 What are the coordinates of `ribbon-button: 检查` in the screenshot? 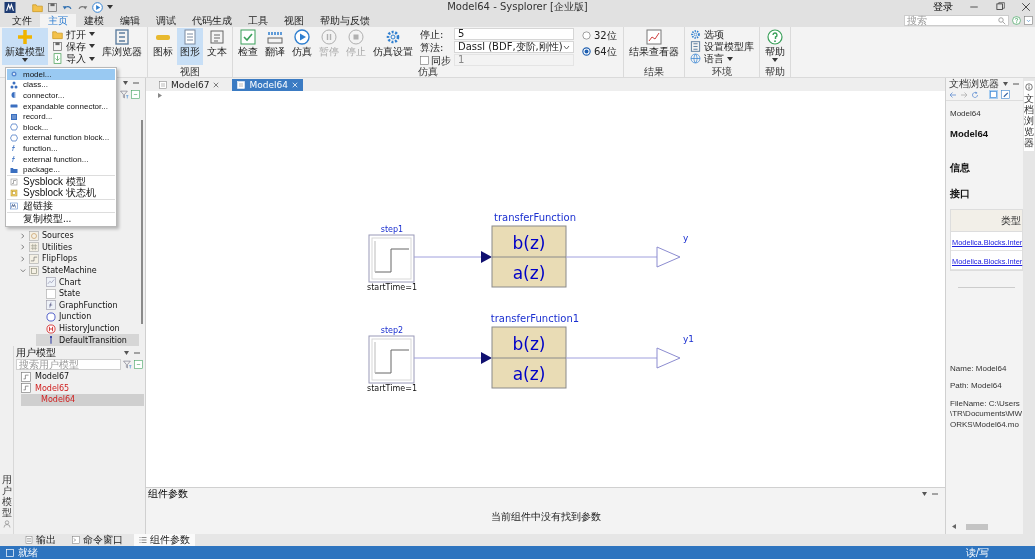 It's located at (248, 46).